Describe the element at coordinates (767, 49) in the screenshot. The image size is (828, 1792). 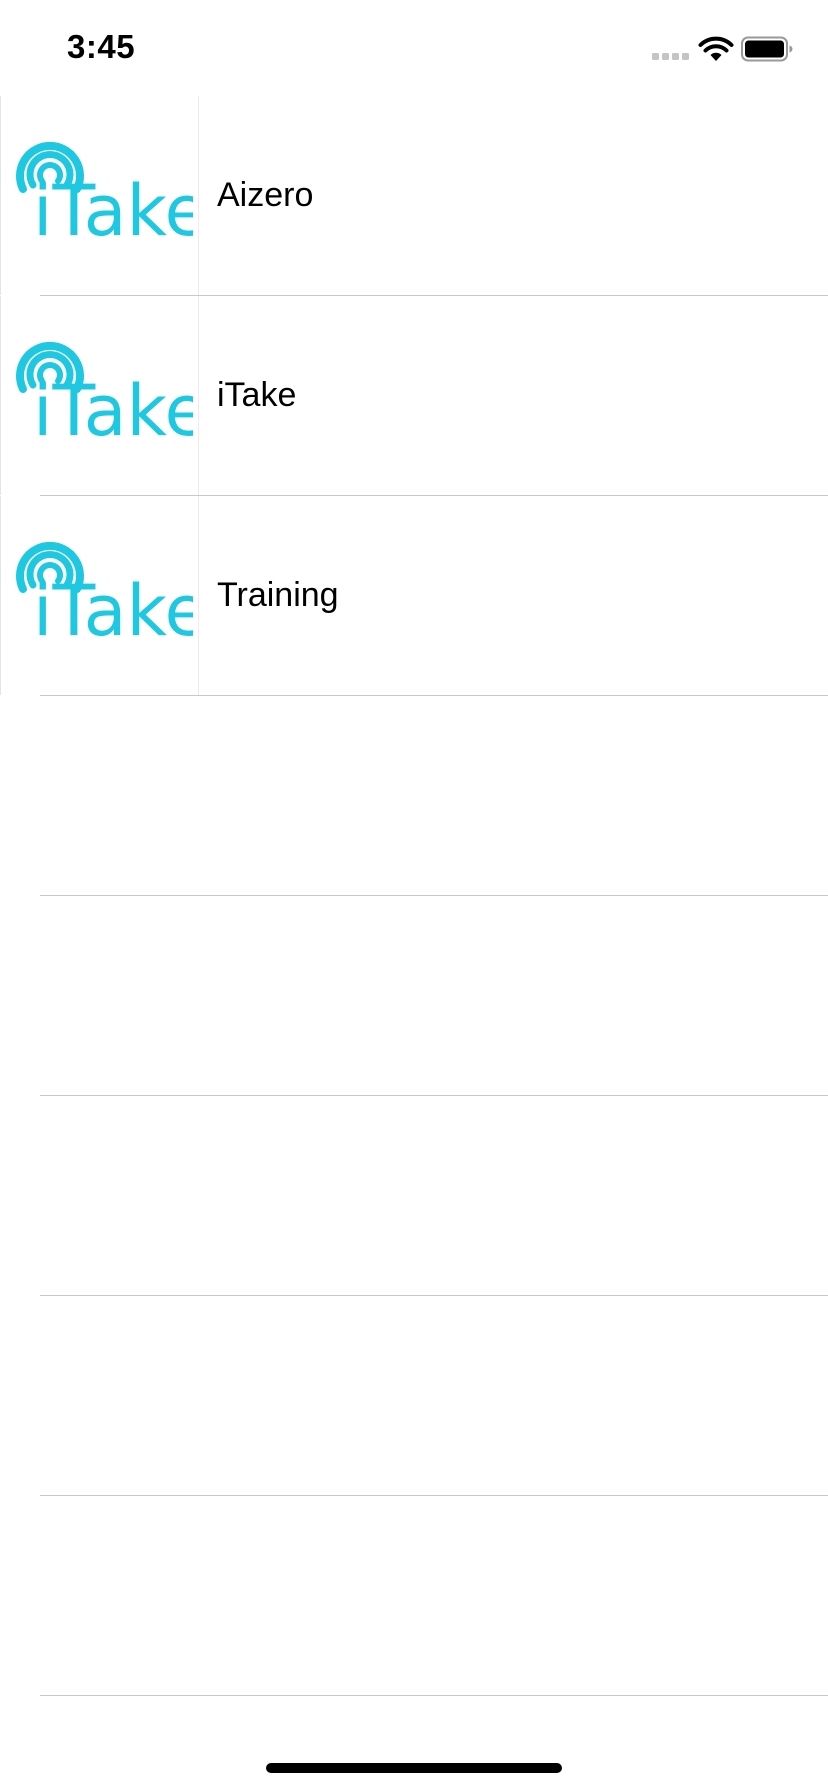
I see `battery-icon` at that location.